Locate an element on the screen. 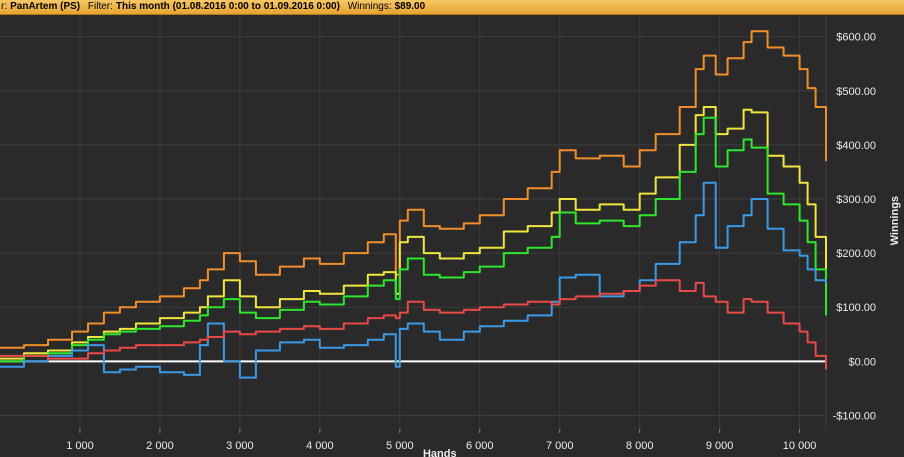  x-tick-label: 1 000 is located at coordinates (80, 446).